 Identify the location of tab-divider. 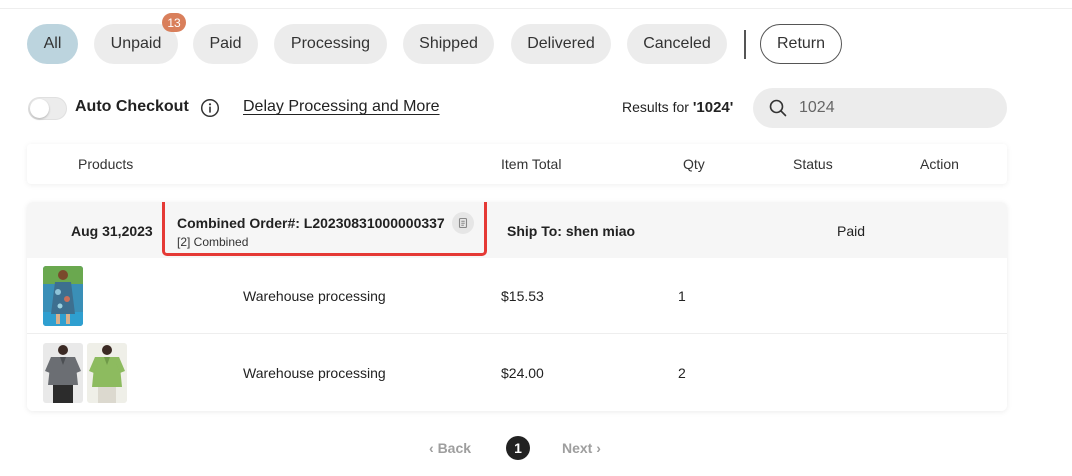
(745, 44).